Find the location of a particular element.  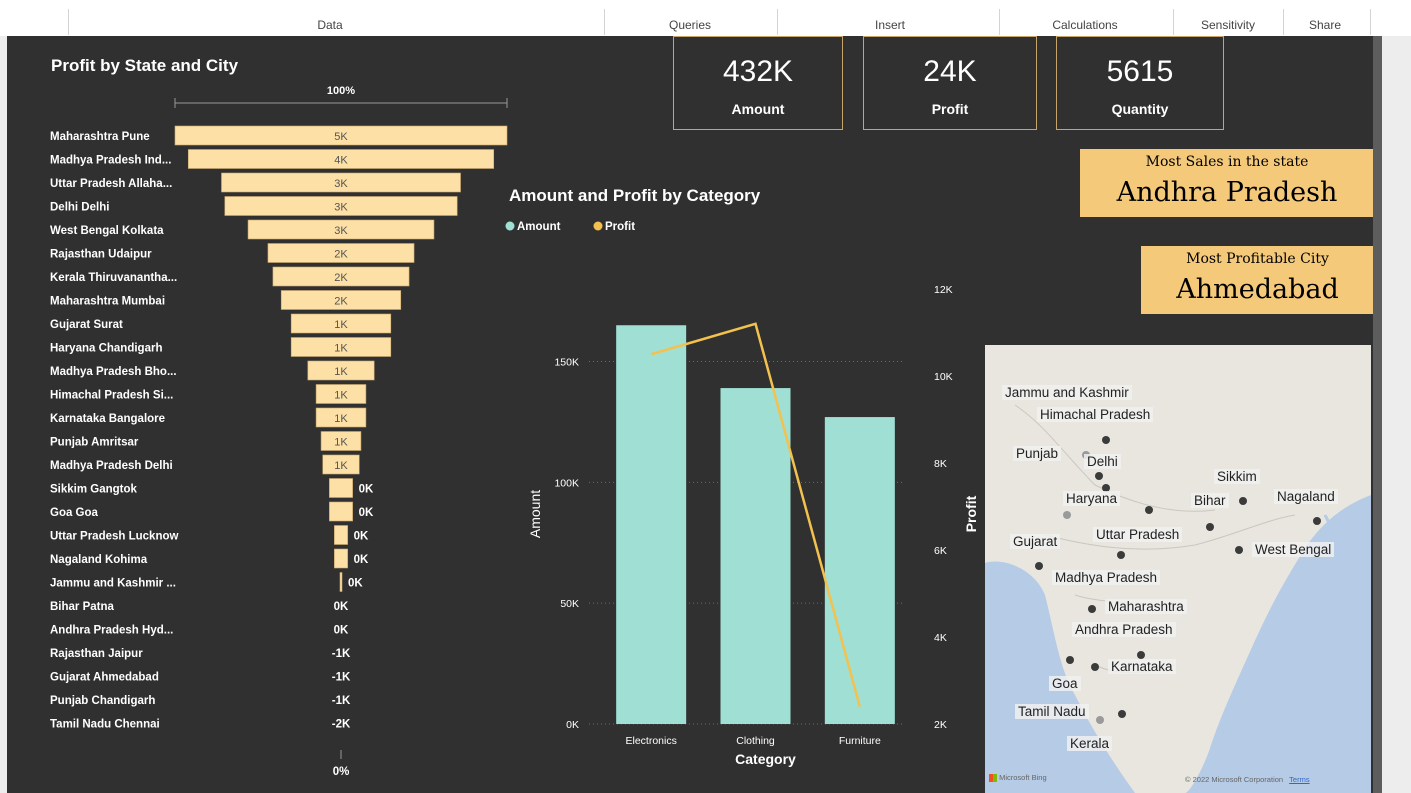

funnel-category-label: Goa Goa is located at coordinates (74, 513).